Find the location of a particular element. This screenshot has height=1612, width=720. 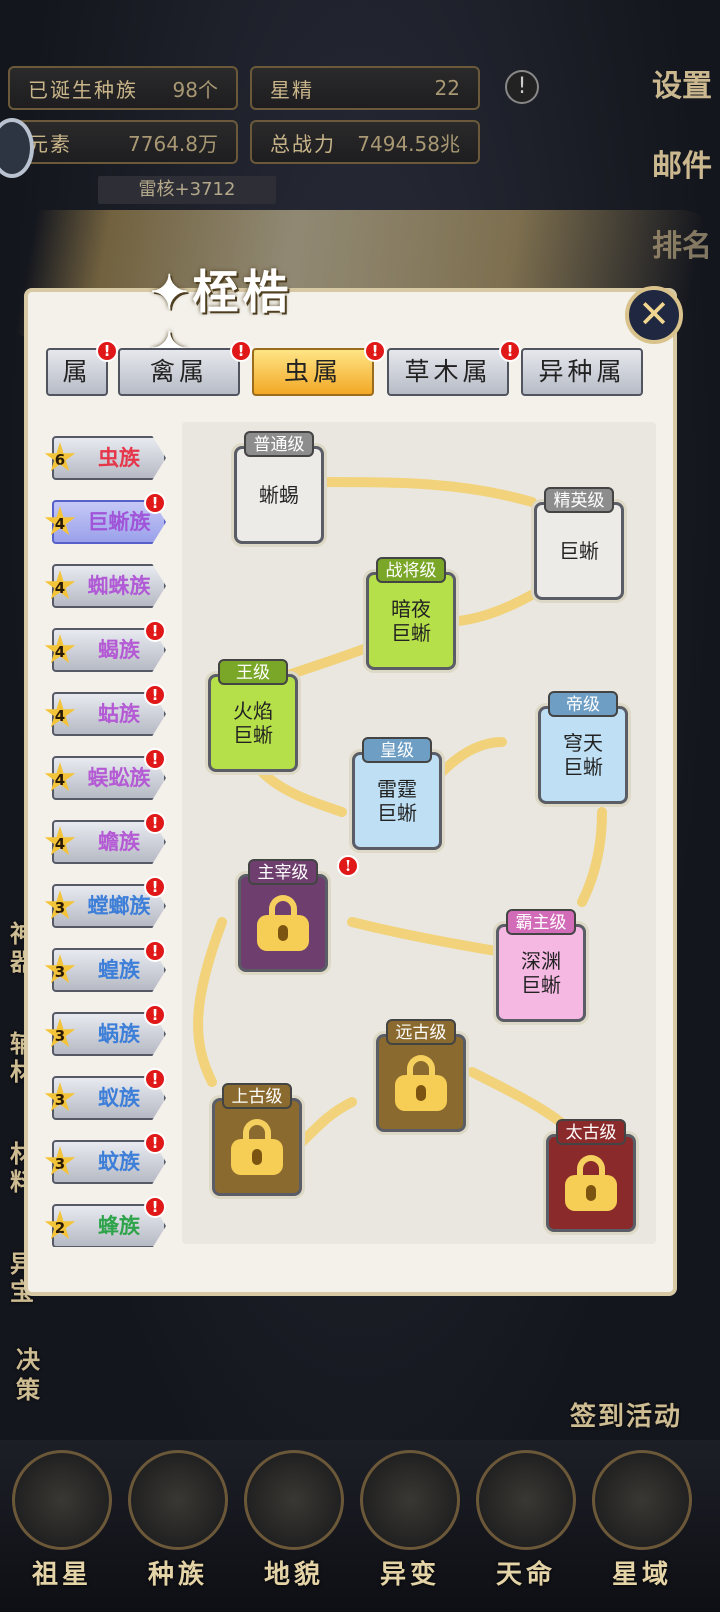

species-icon is located at coordinates (178, 1500).